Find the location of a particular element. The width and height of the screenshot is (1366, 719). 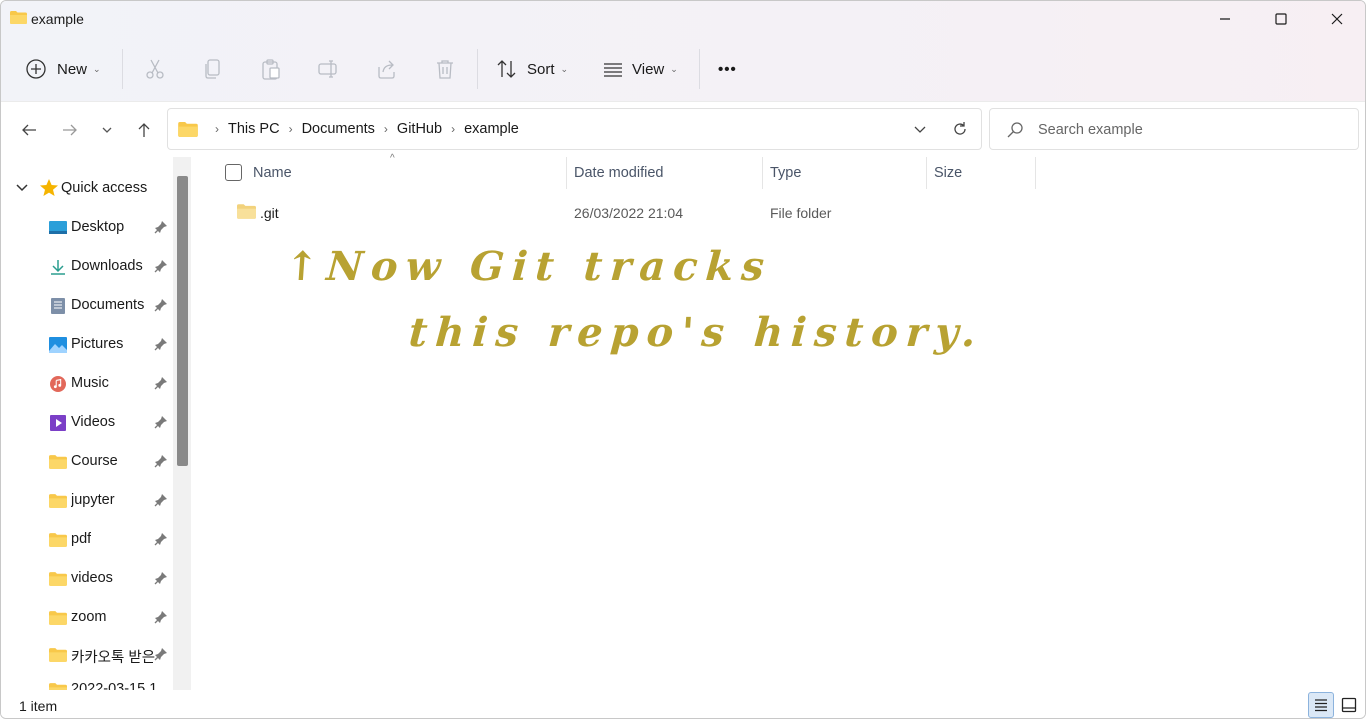

search-box is located at coordinates (1174, 129).